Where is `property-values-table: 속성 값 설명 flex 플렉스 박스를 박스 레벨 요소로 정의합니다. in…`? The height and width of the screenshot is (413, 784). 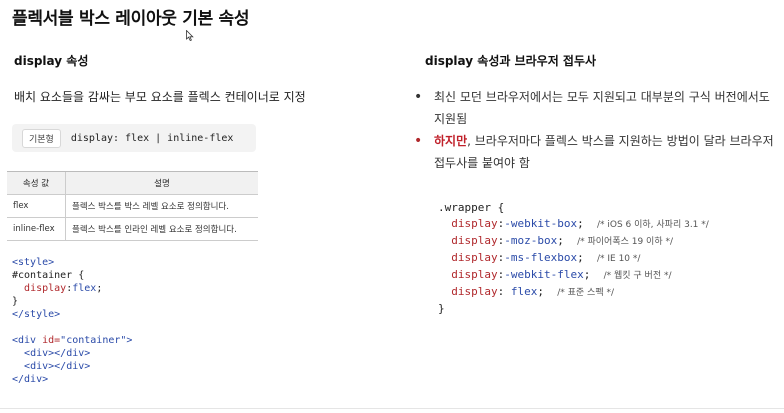 property-values-table: 속성 값 설명 flex 플렉스 박스를 박스 레벨 요소로 정의합니다. in… is located at coordinates (132, 206).